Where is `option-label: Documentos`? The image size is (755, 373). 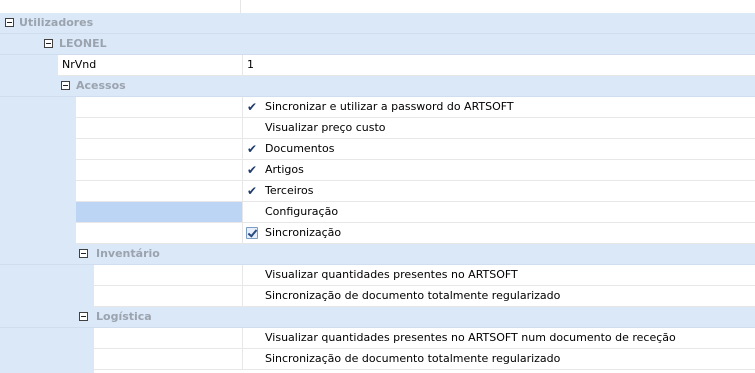
option-label: Documentos is located at coordinates (300, 148).